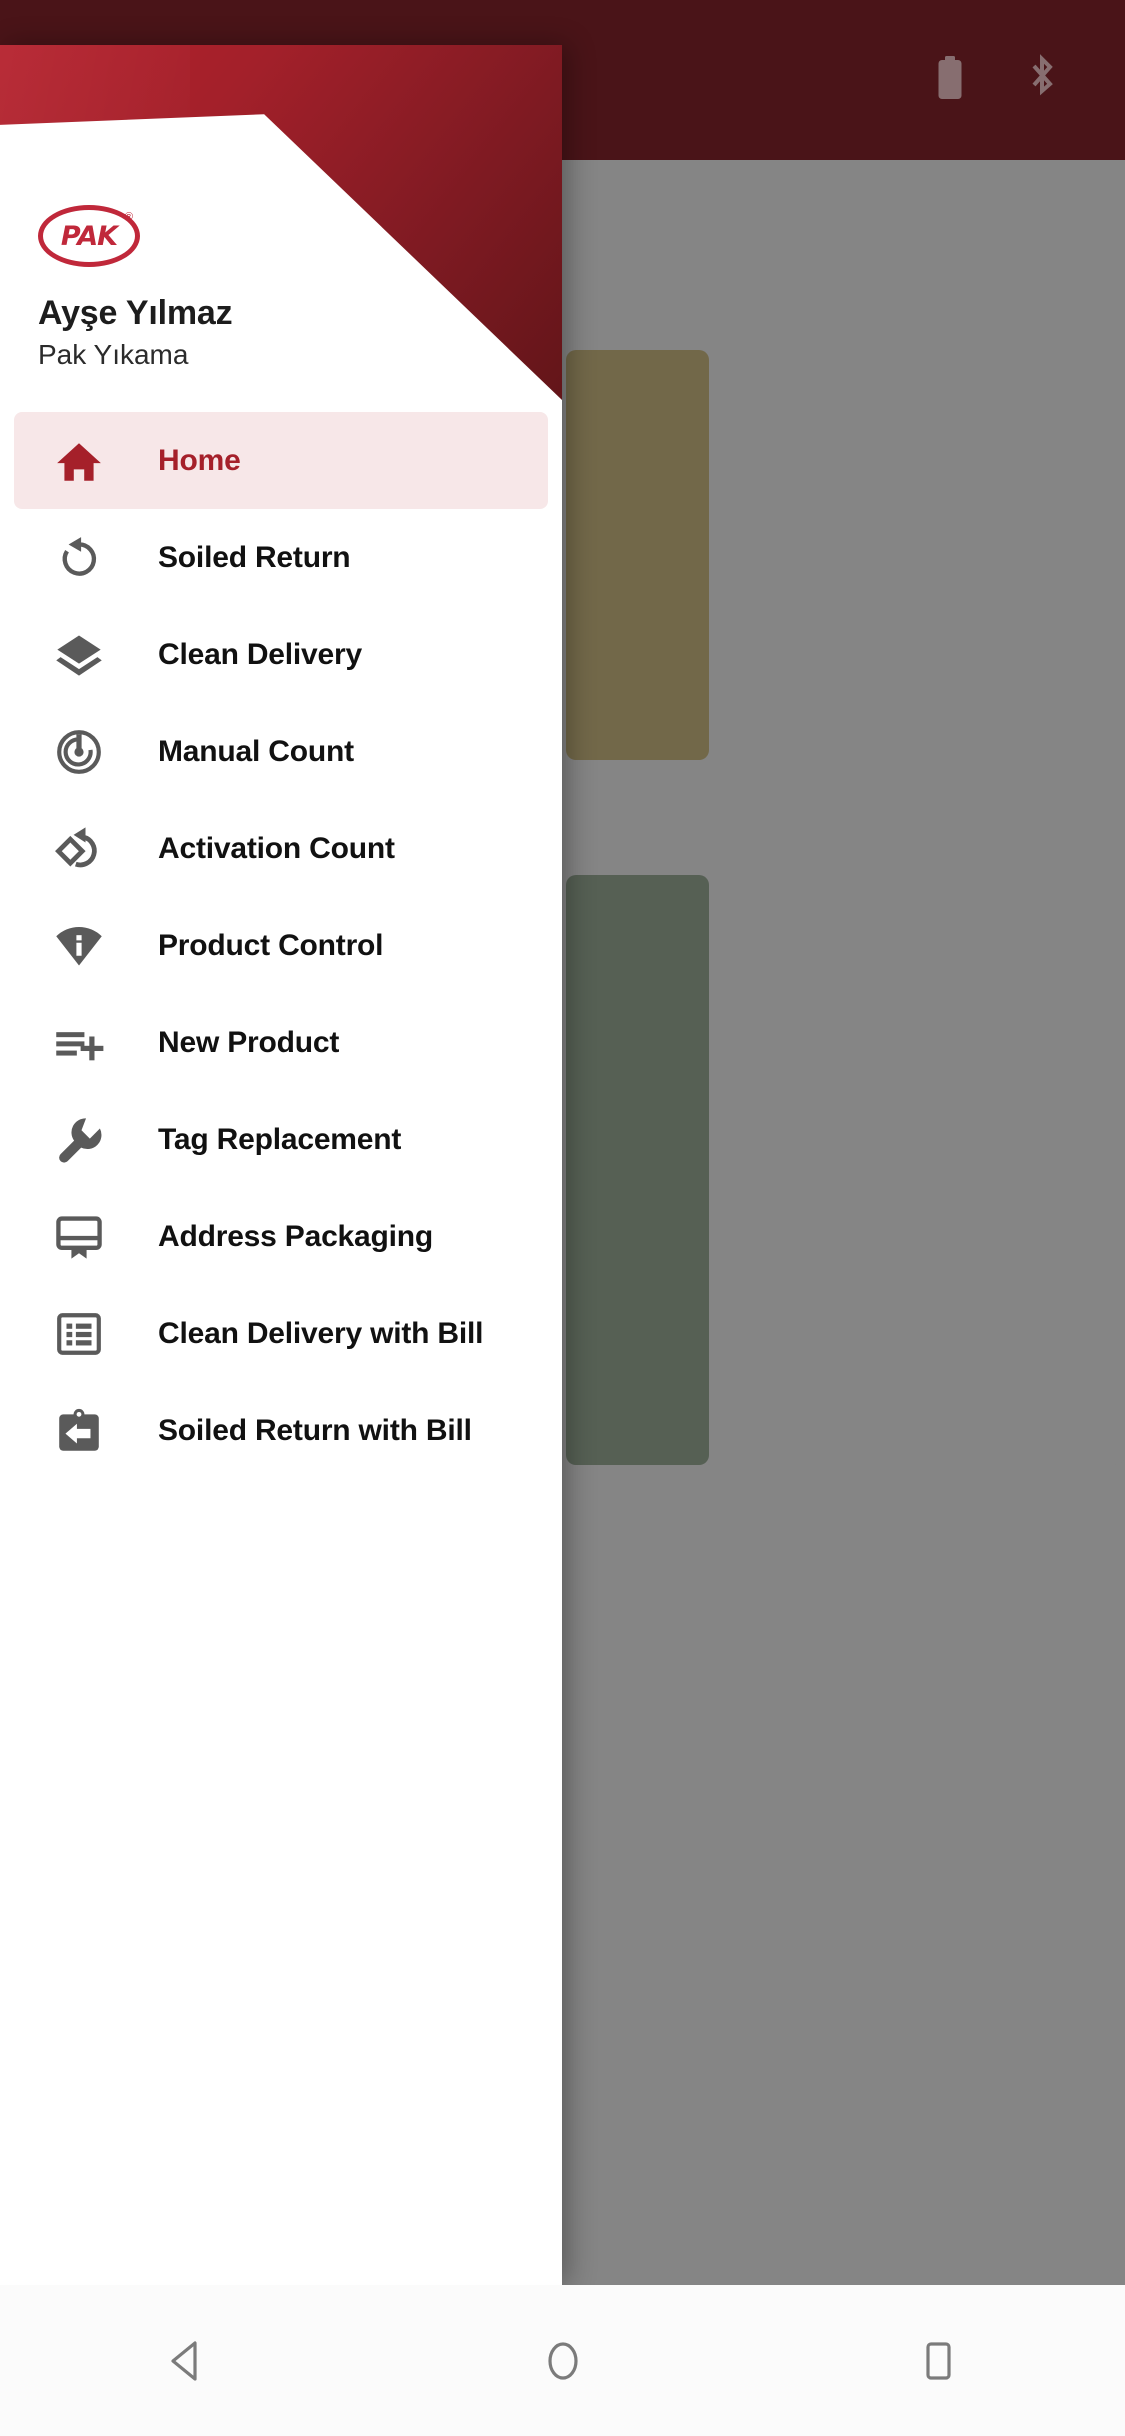 The height and width of the screenshot is (2436, 1125). I want to click on menu-item-label: Home, so click(199, 460).